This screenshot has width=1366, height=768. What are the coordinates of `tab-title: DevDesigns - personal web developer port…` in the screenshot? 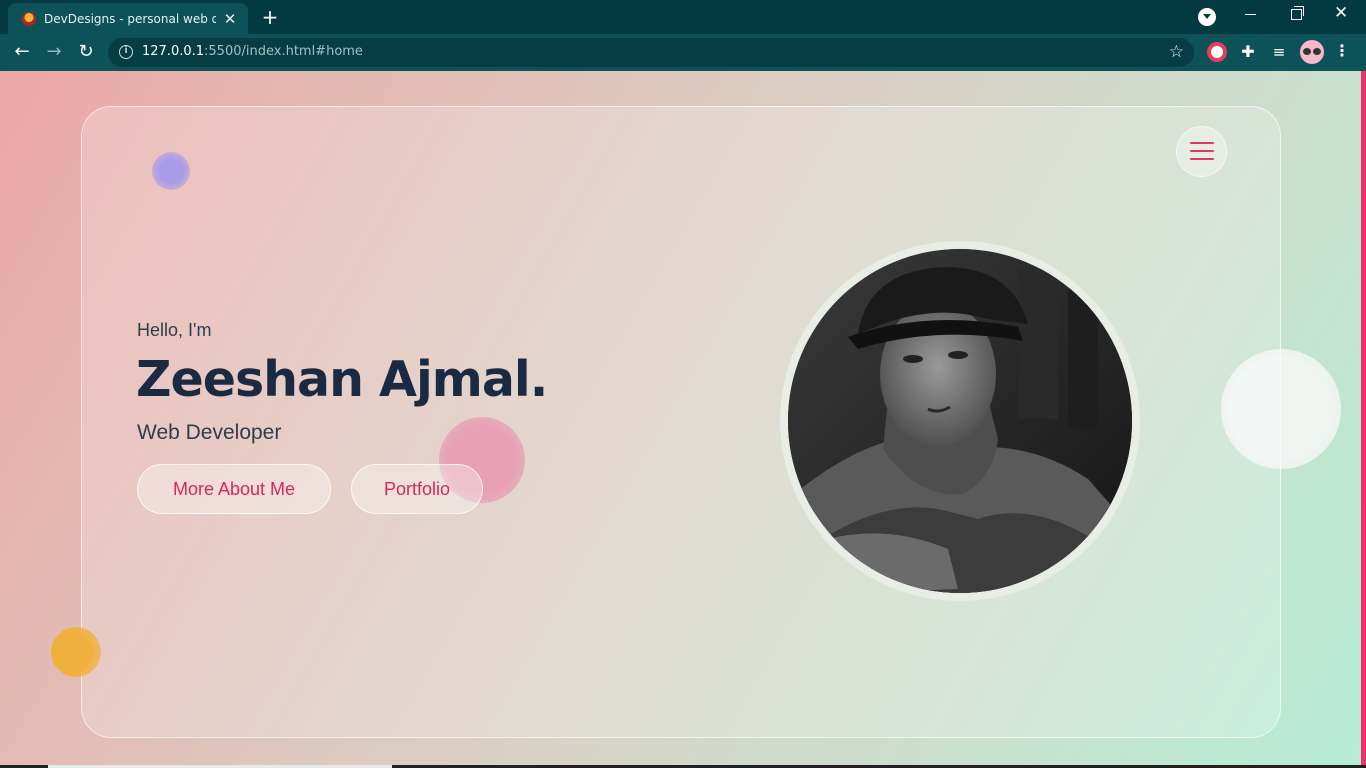 It's located at (130, 18).